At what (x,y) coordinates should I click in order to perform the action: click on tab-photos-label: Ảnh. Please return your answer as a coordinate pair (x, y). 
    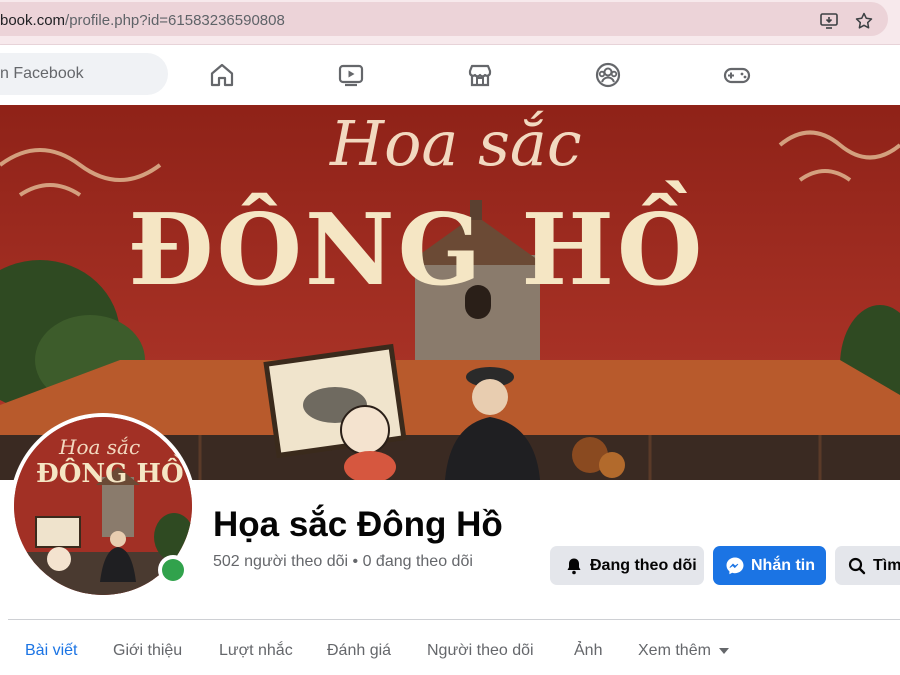
    Looking at the image, I should click on (588, 650).